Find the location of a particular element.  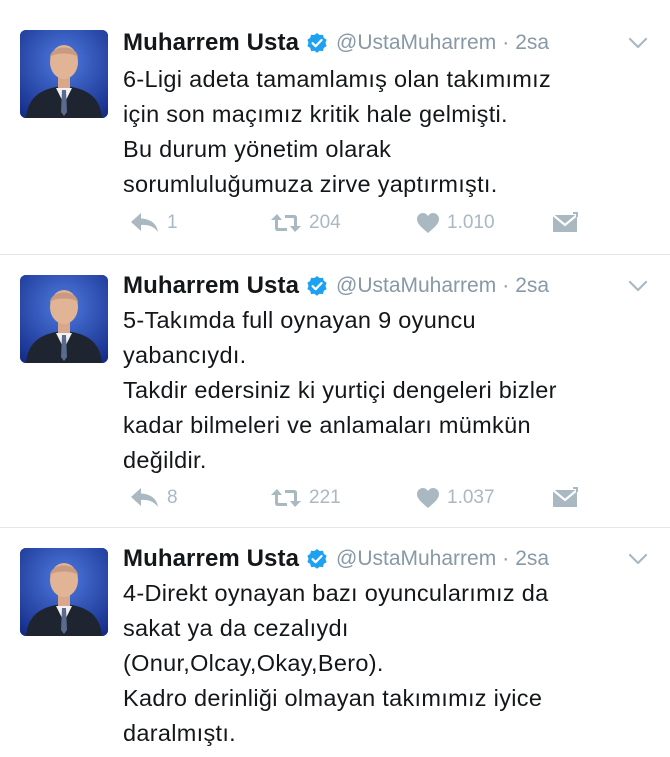

tweet-text-line: 5-Takımda full oynayan 9 oyuncu is located at coordinates (299, 320).